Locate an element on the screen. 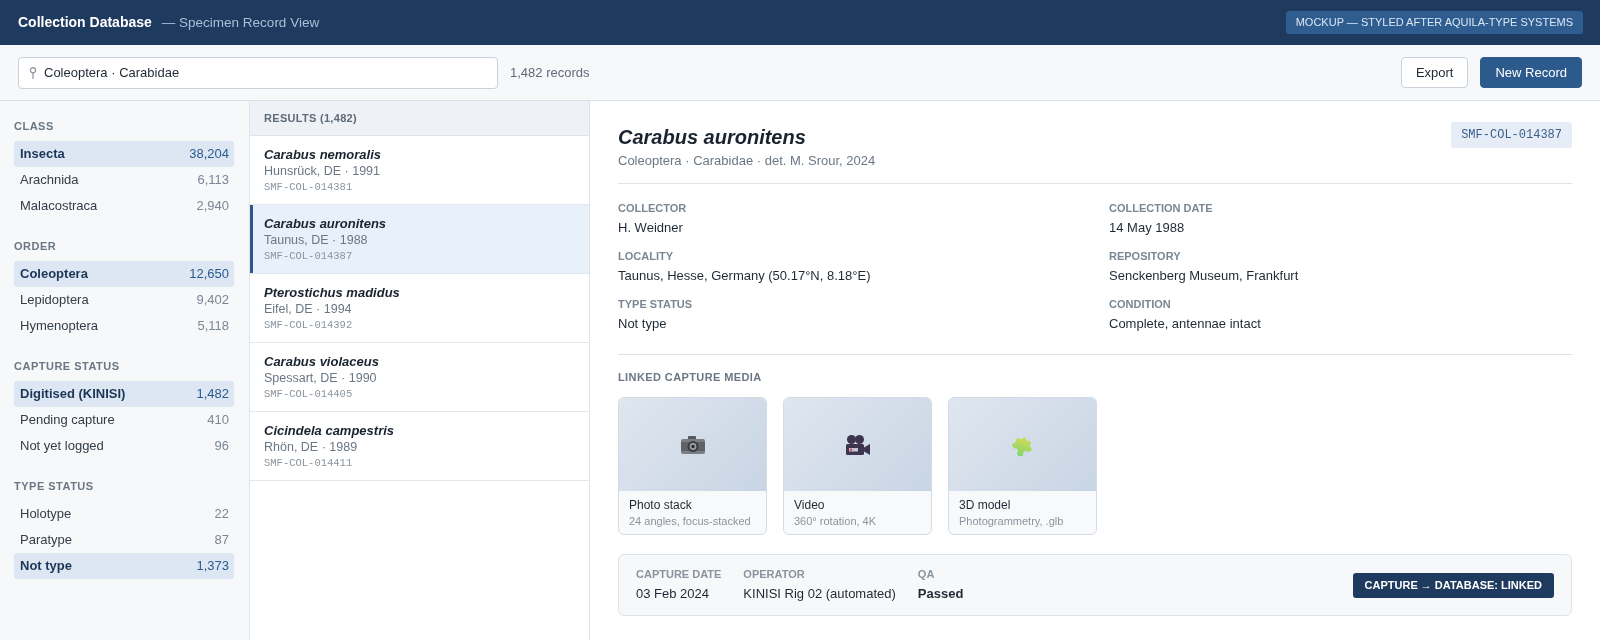  filter-item: Pending capture 410 is located at coordinates (124, 420).